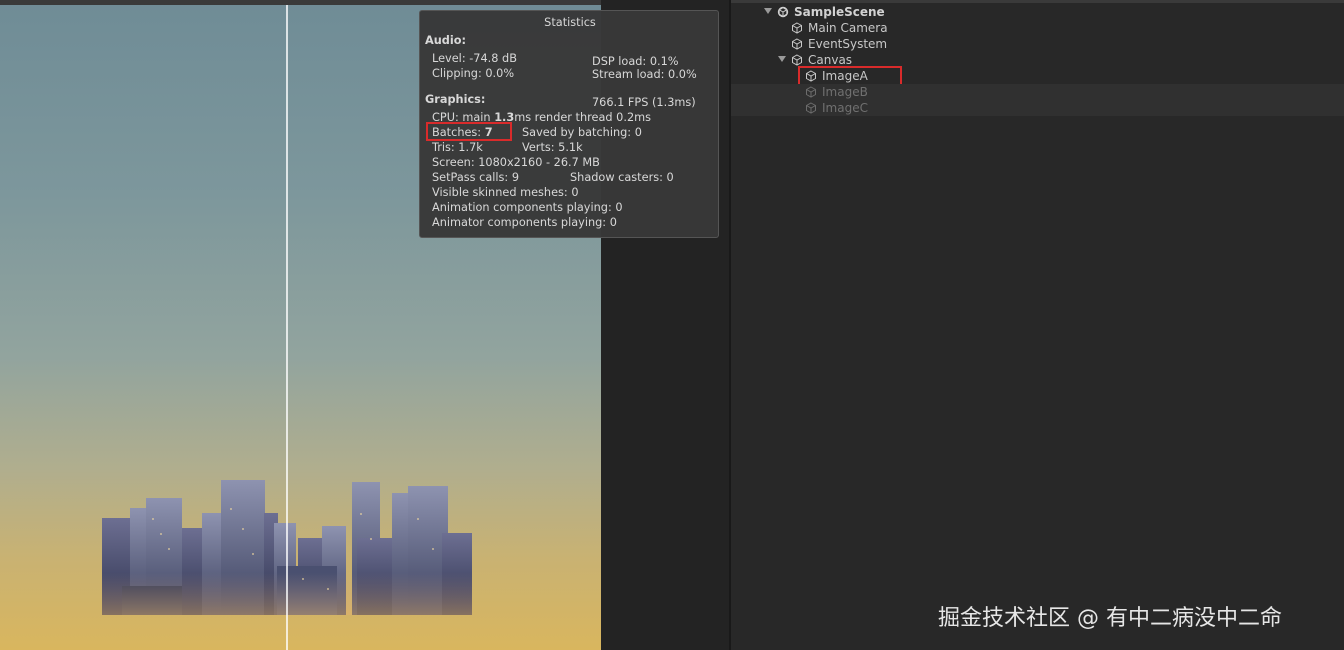 This screenshot has width=1344, height=650. I want to click on animation-components: Animation components playing: 0, so click(527, 207).